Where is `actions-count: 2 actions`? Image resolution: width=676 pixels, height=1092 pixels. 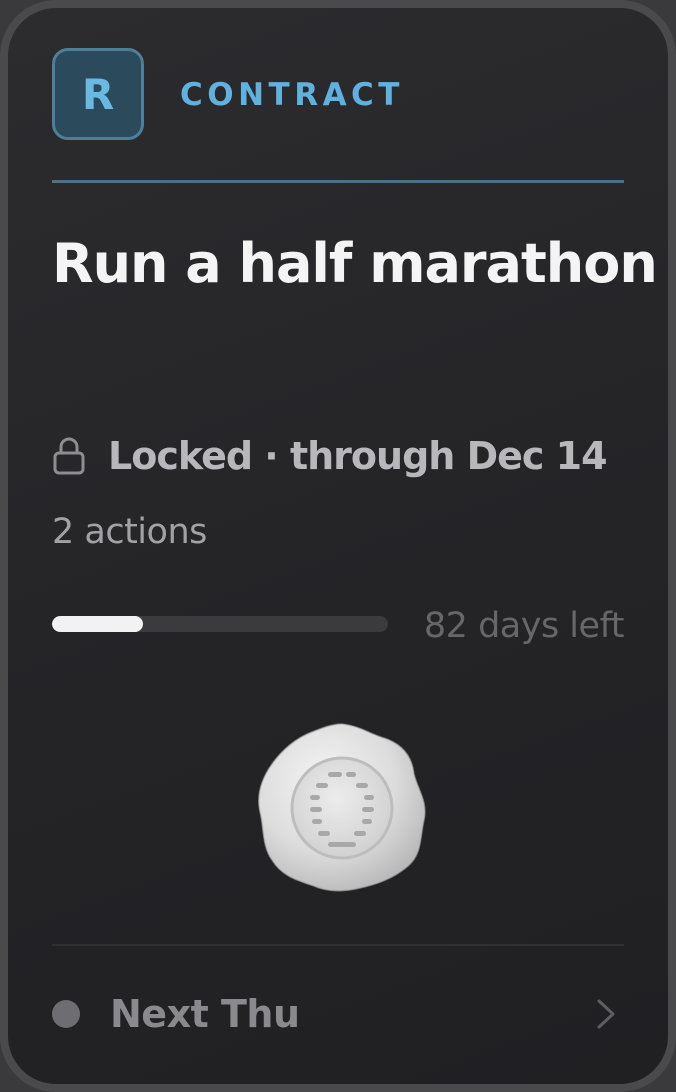
actions-count: 2 actions is located at coordinates (129, 532).